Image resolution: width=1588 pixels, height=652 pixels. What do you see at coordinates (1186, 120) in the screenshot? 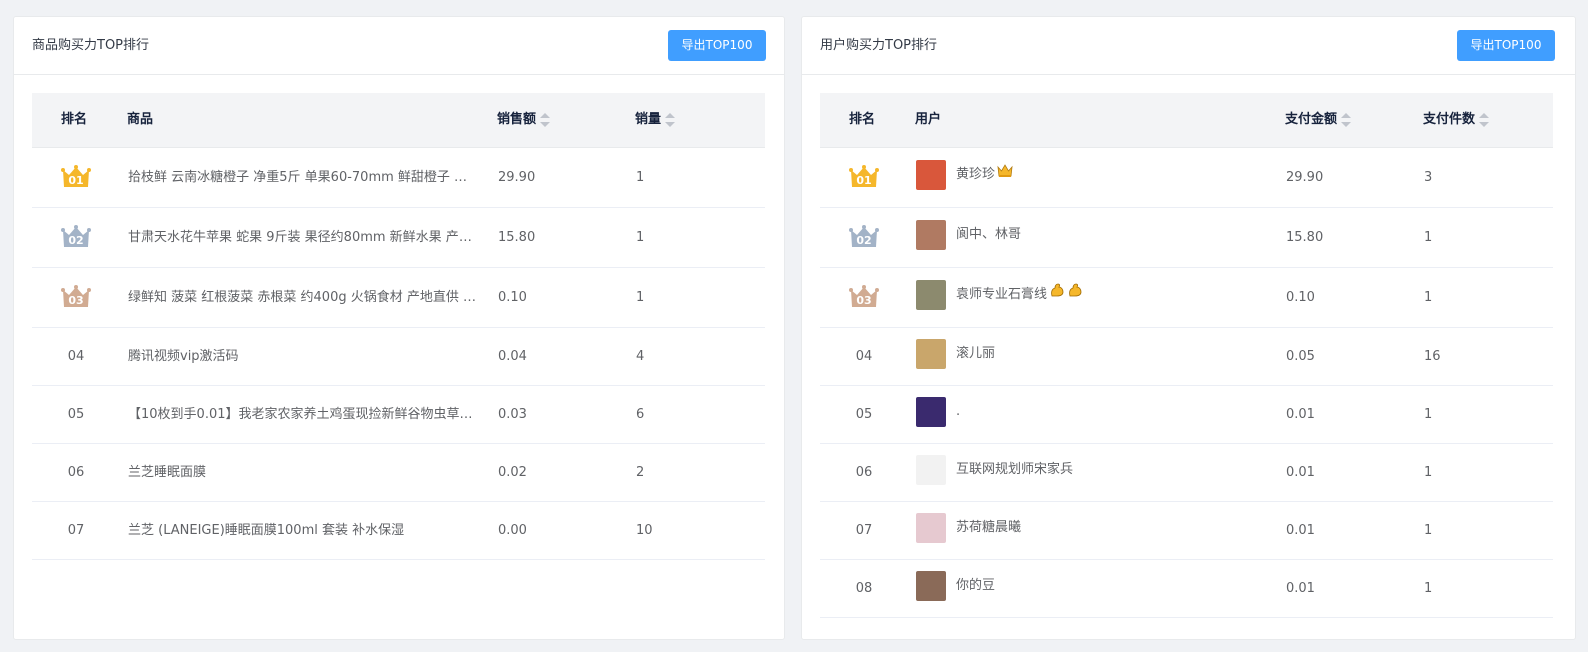
I see `table-header: 排名 用户 支付金额 支付件数` at bounding box center [1186, 120].